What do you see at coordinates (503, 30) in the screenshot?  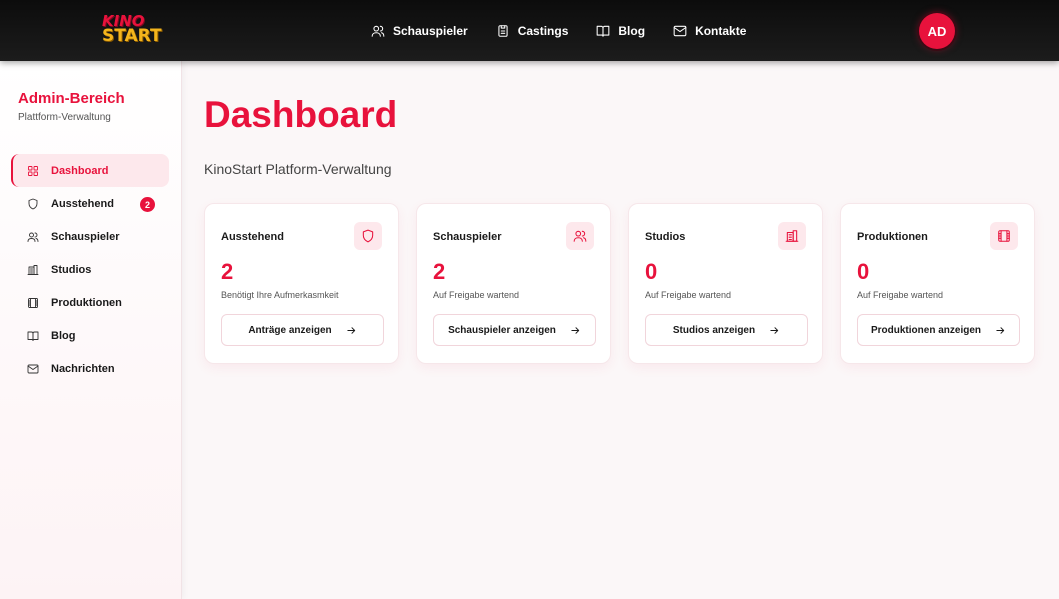 I see `clipboard-icon` at bounding box center [503, 30].